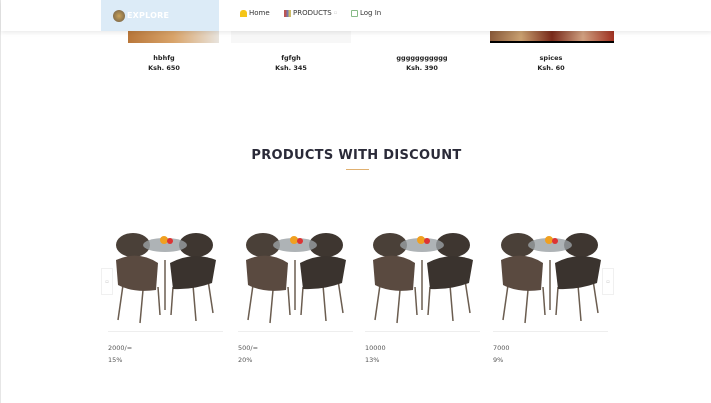  Describe the element at coordinates (248, 348) in the screenshot. I see `product-price: 500/=` at that location.